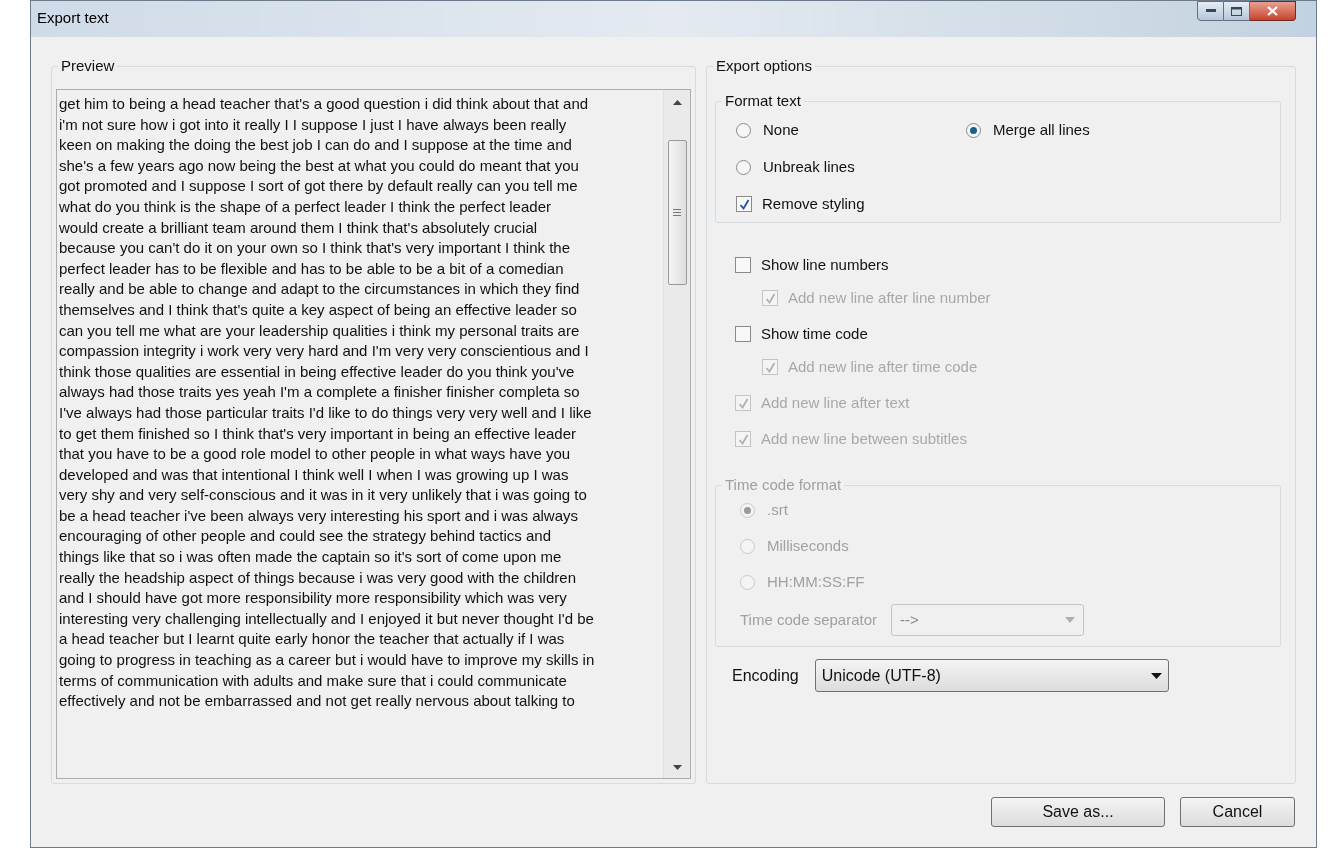  I want to click on scroll-down-icon, so click(677, 767).